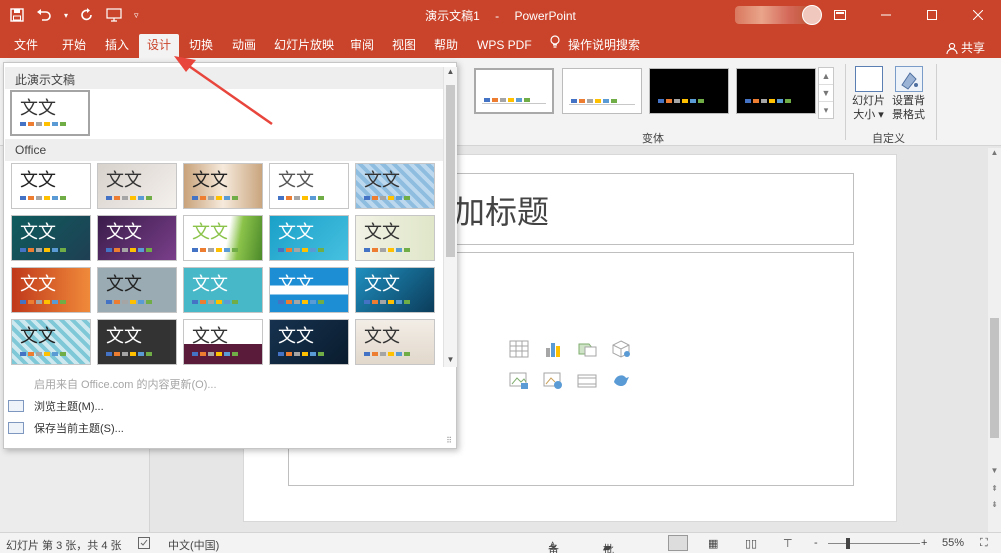 The height and width of the screenshot is (553, 1001). I want to click on window-controls, so click(909, 15).